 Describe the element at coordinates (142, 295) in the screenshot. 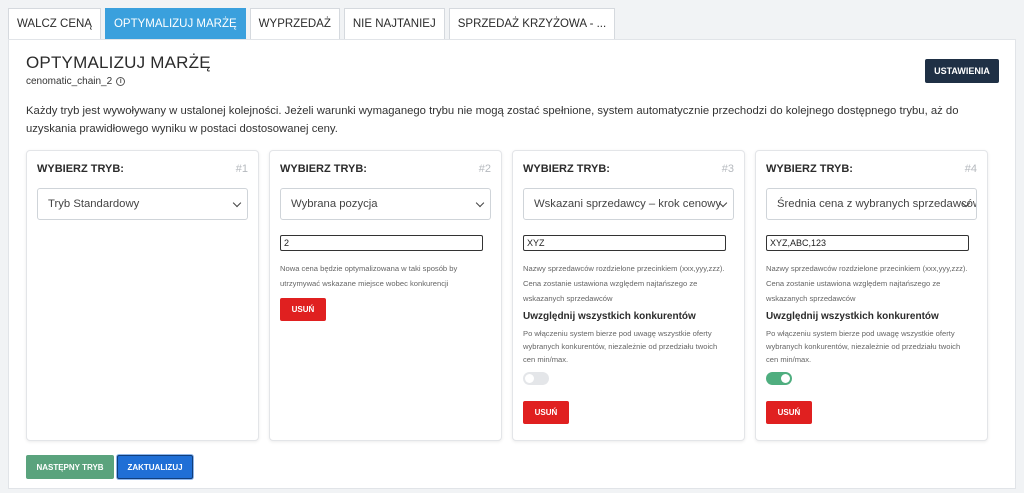

I see `mode-card-1: WYBIERZ TRYB: #1 Tryb Standardowy` at that location.